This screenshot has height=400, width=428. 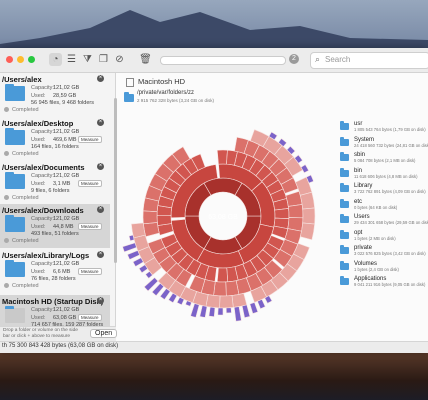 I want to click on settings-icon: ⊘, so click(x=119, y=59).